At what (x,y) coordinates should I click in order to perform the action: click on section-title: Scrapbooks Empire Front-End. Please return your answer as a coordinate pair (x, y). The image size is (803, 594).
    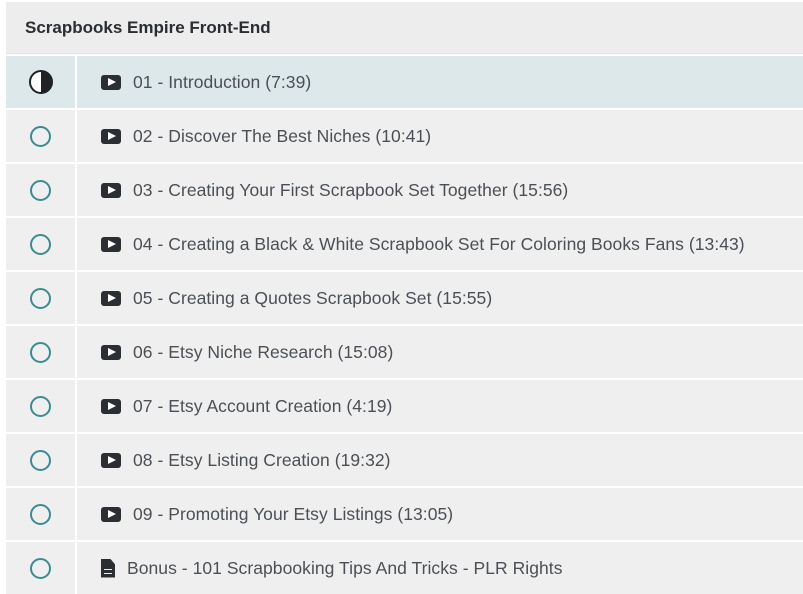
    Looking at the image, I should click on (148, 27).